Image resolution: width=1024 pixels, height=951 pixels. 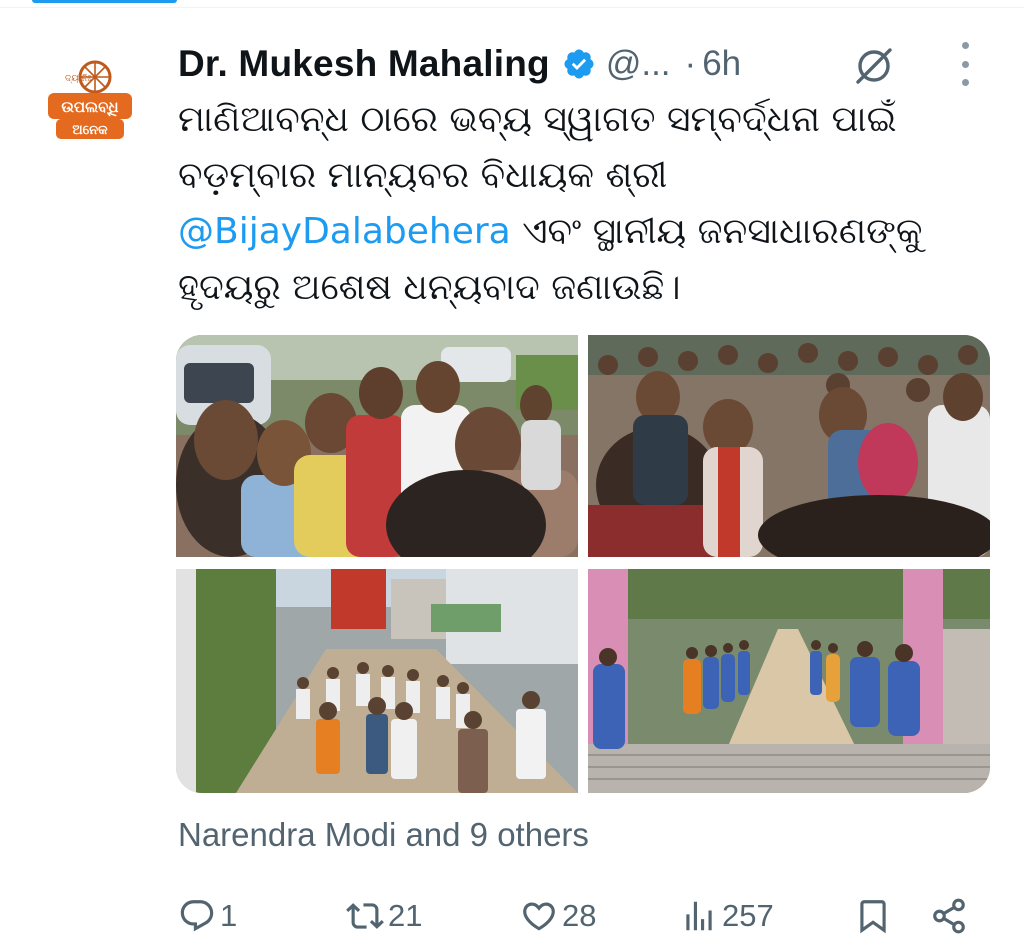 I want to click on avatar-logo-line3: ଅନେକ, so click(x=90, y=130).